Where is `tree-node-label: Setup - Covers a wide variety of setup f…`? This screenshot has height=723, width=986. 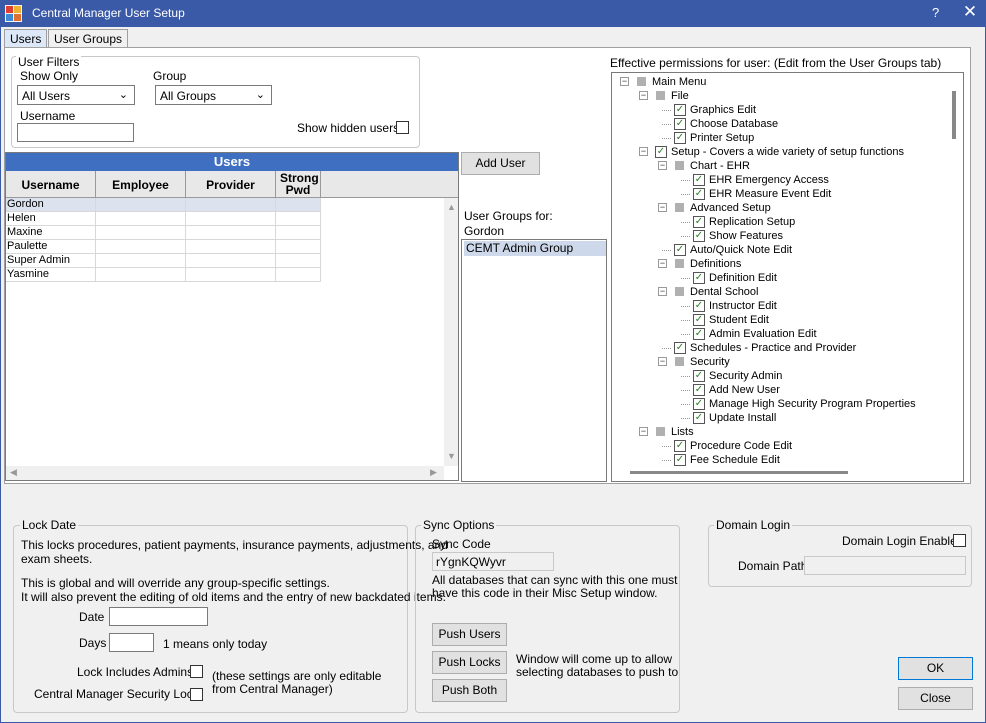
tree-node-label: Setup - Covers a wide variety of setup f… is located at coordinates (787, 152).